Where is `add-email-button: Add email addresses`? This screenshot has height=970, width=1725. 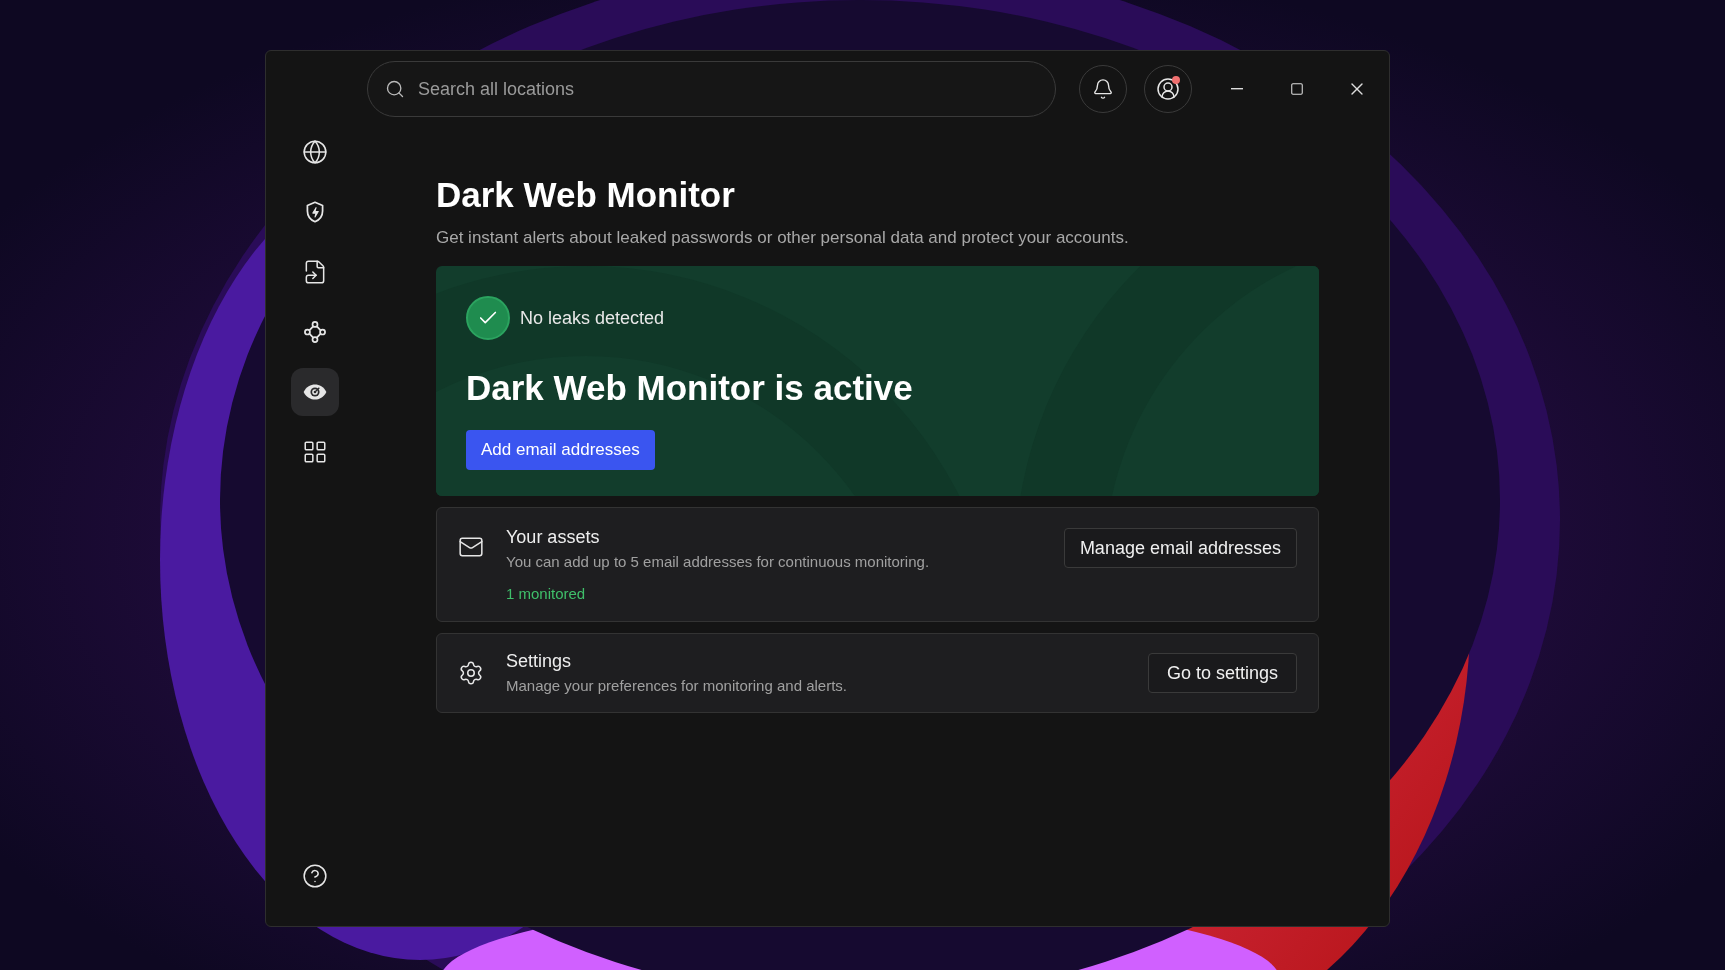
add-email-button: Add email addresses is located at coordinates (560, 450).